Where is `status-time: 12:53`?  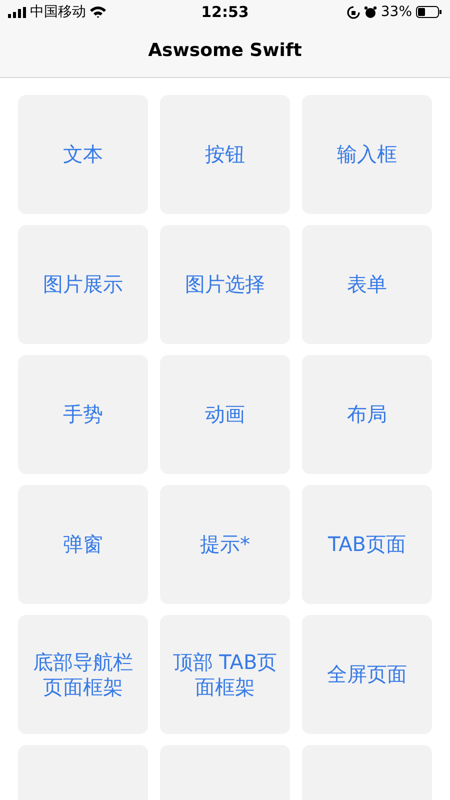 status-time: 12:53 is located at coordinates (225, 12).